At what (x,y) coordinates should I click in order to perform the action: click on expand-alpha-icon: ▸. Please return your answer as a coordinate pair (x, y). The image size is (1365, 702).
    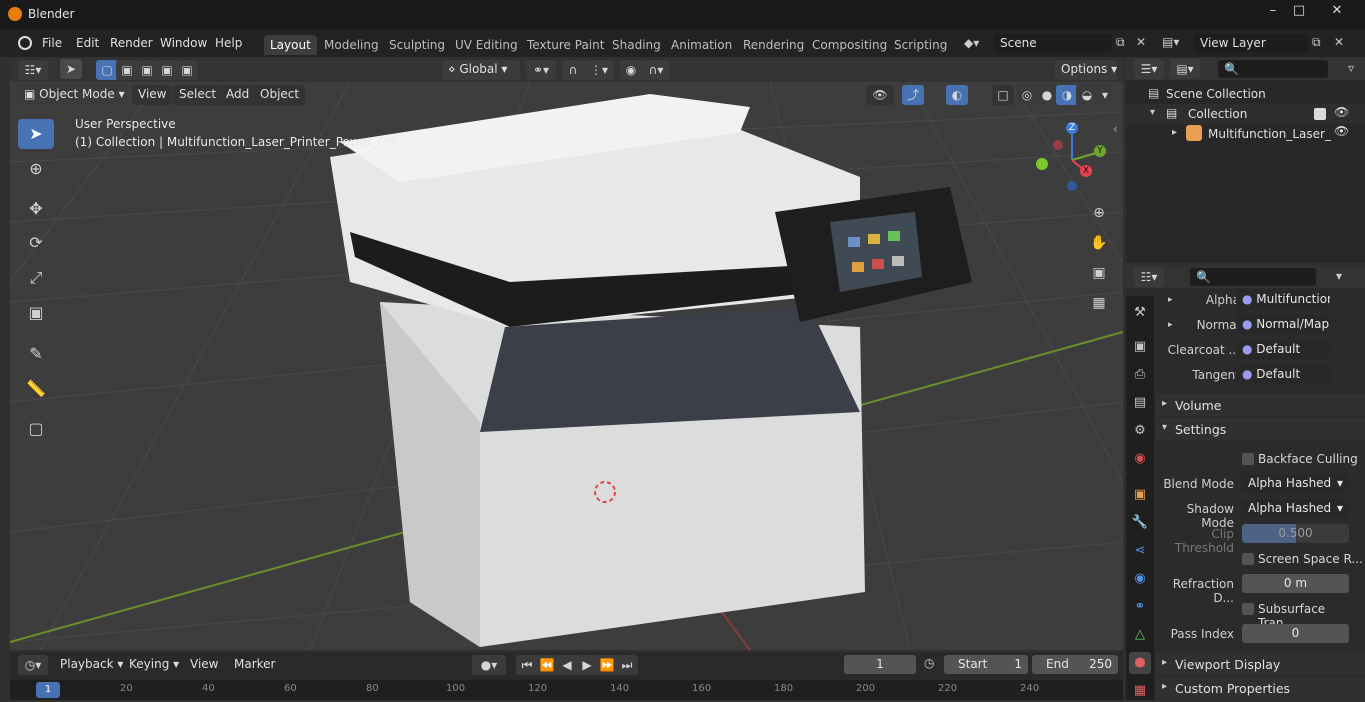
    Looking at the image, I should click on (1170, 300).